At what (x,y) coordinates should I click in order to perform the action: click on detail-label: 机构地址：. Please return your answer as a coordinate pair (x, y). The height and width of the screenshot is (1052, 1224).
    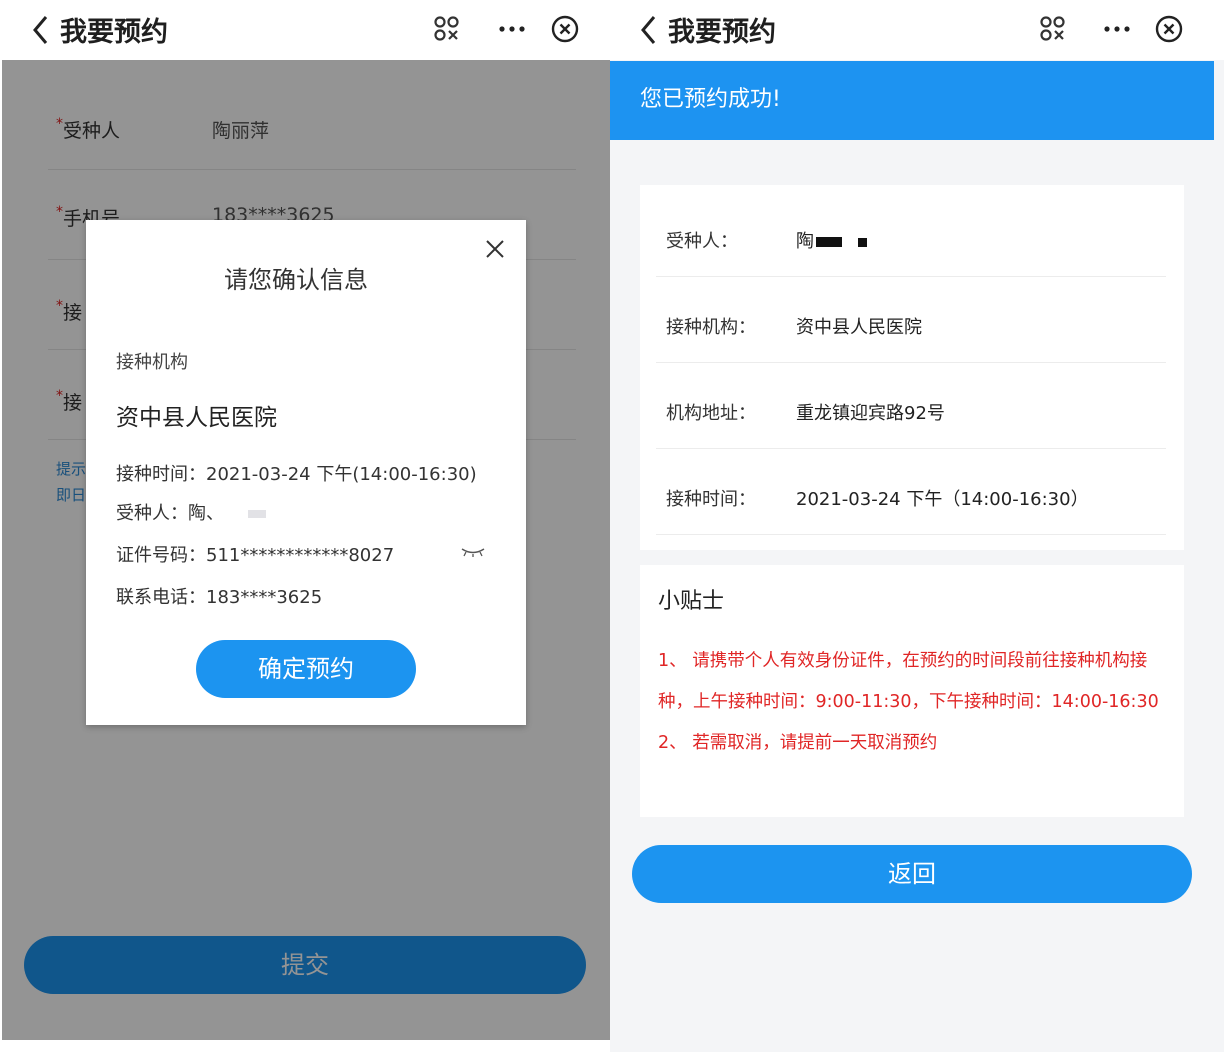
    Looking at the image, I should click on (711, 413).